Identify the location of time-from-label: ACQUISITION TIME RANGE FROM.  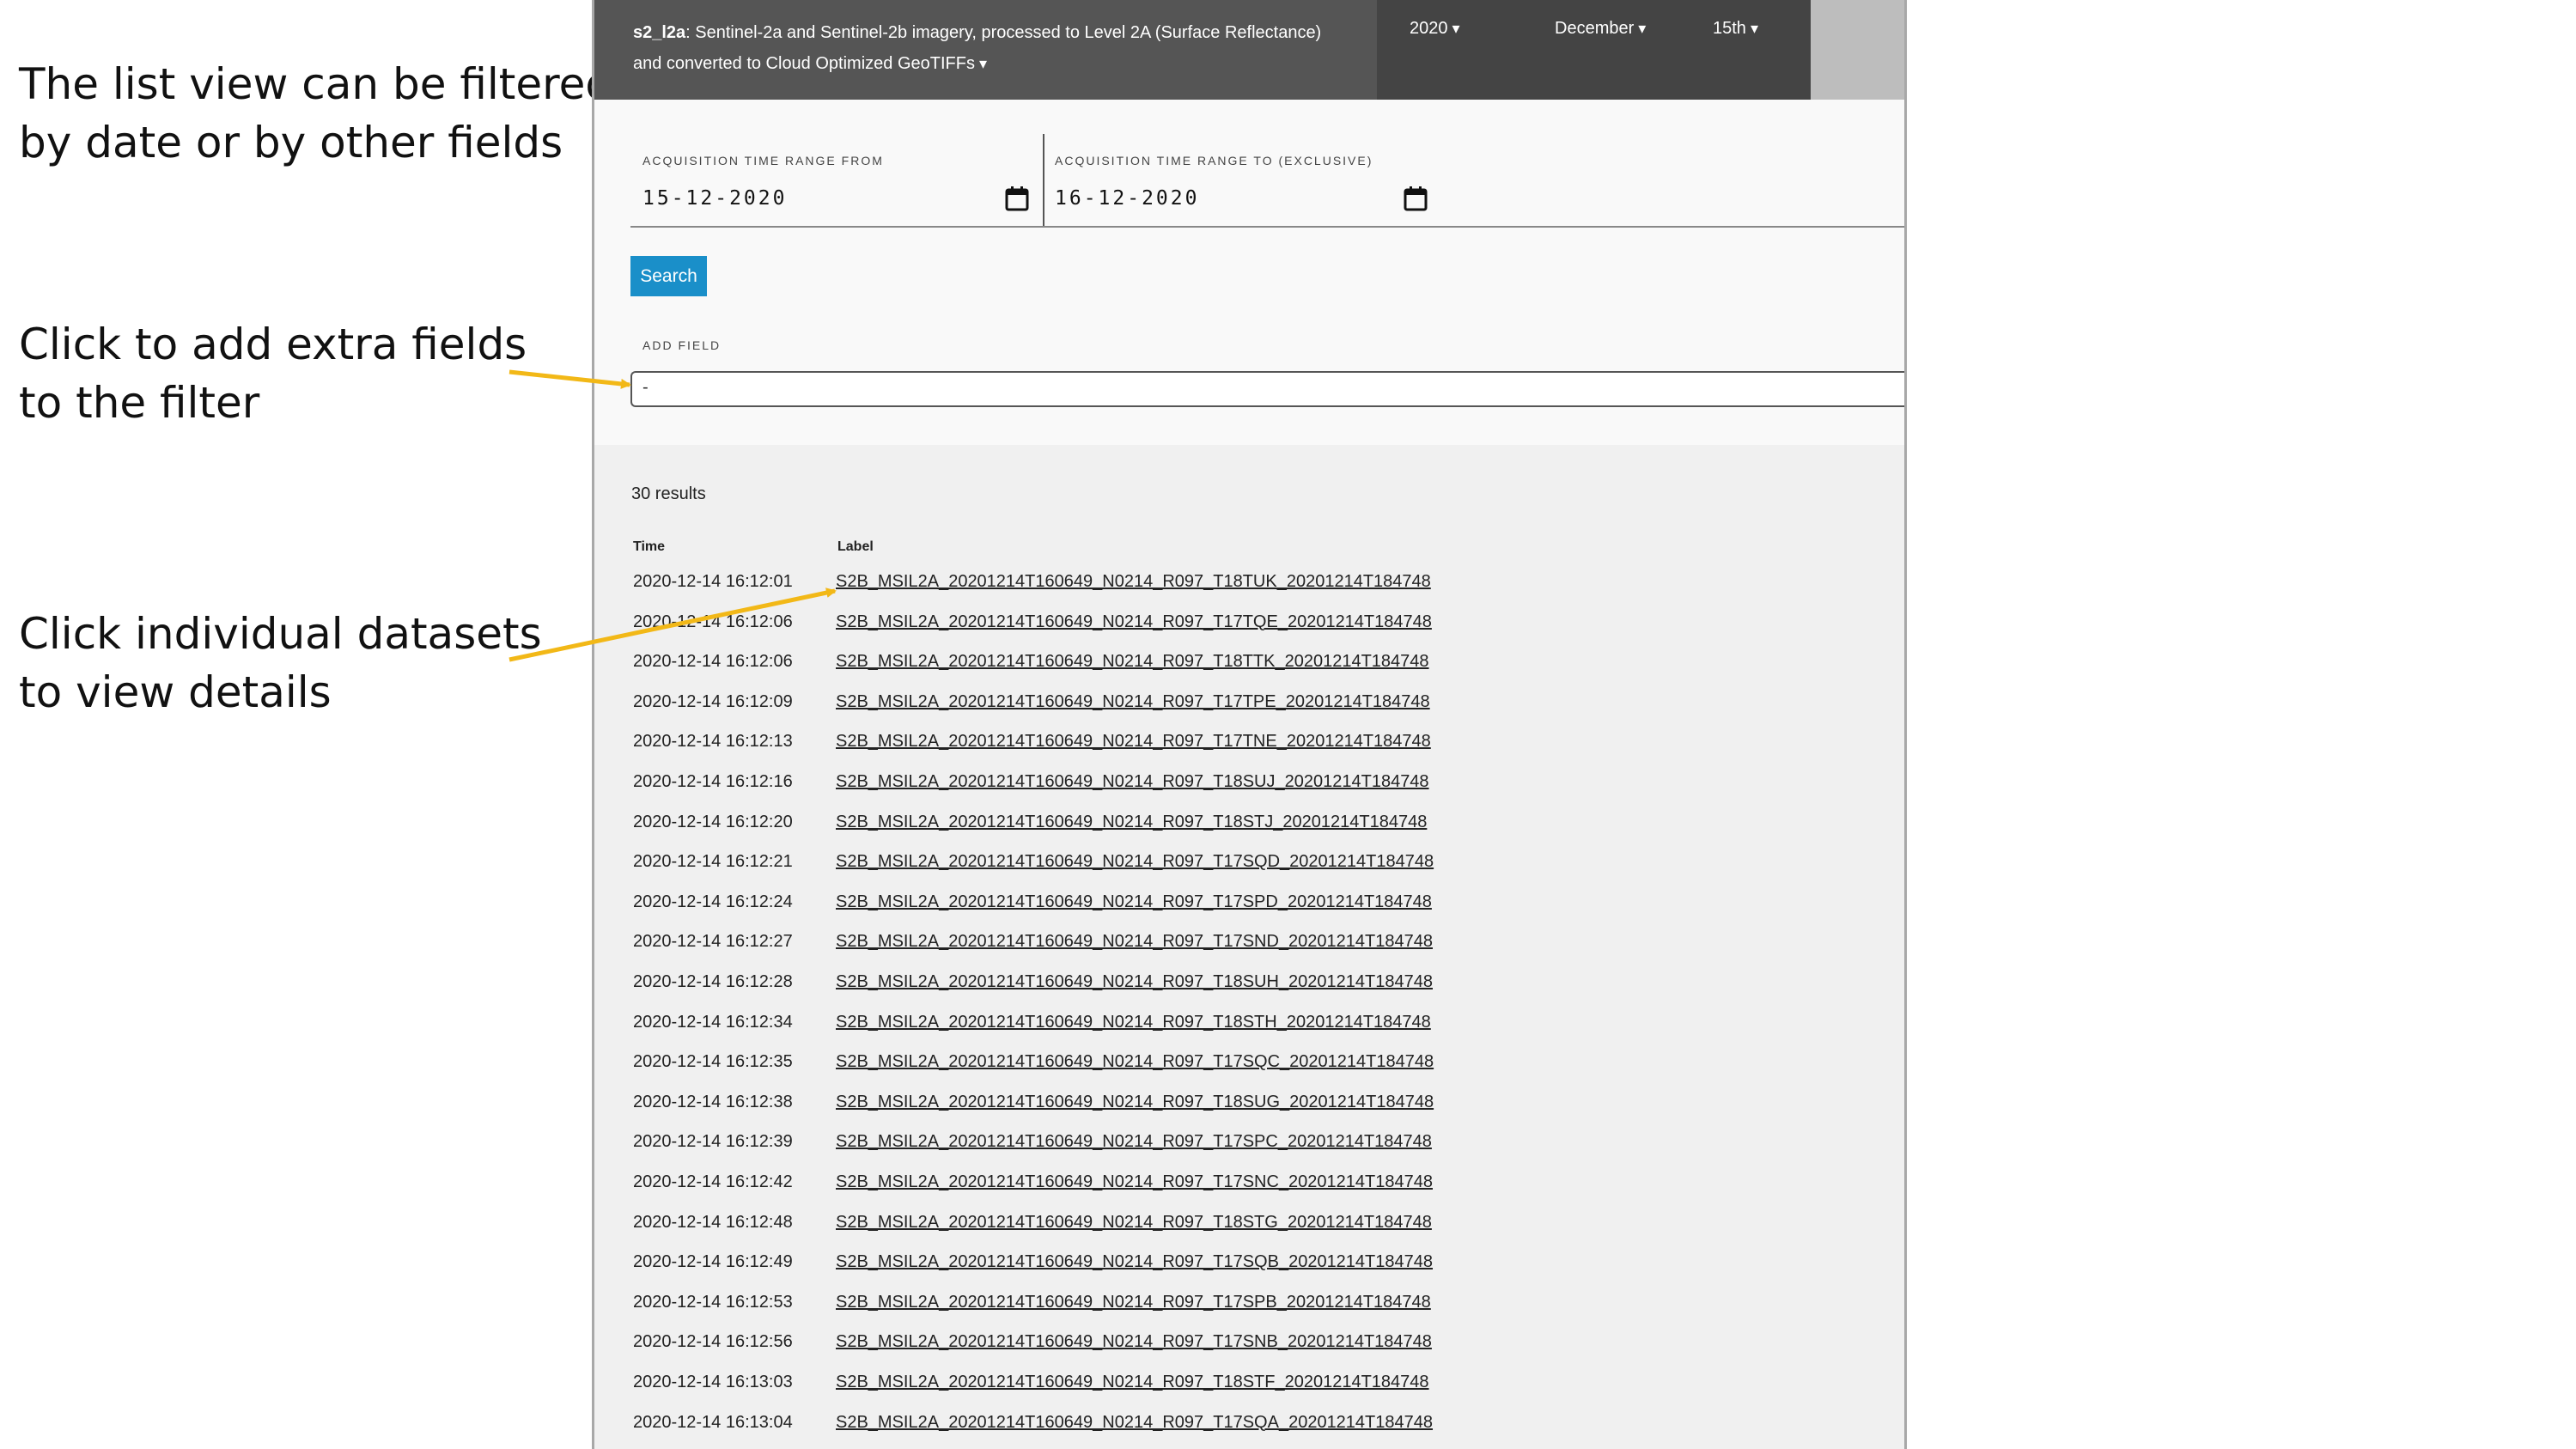
(763, 160).